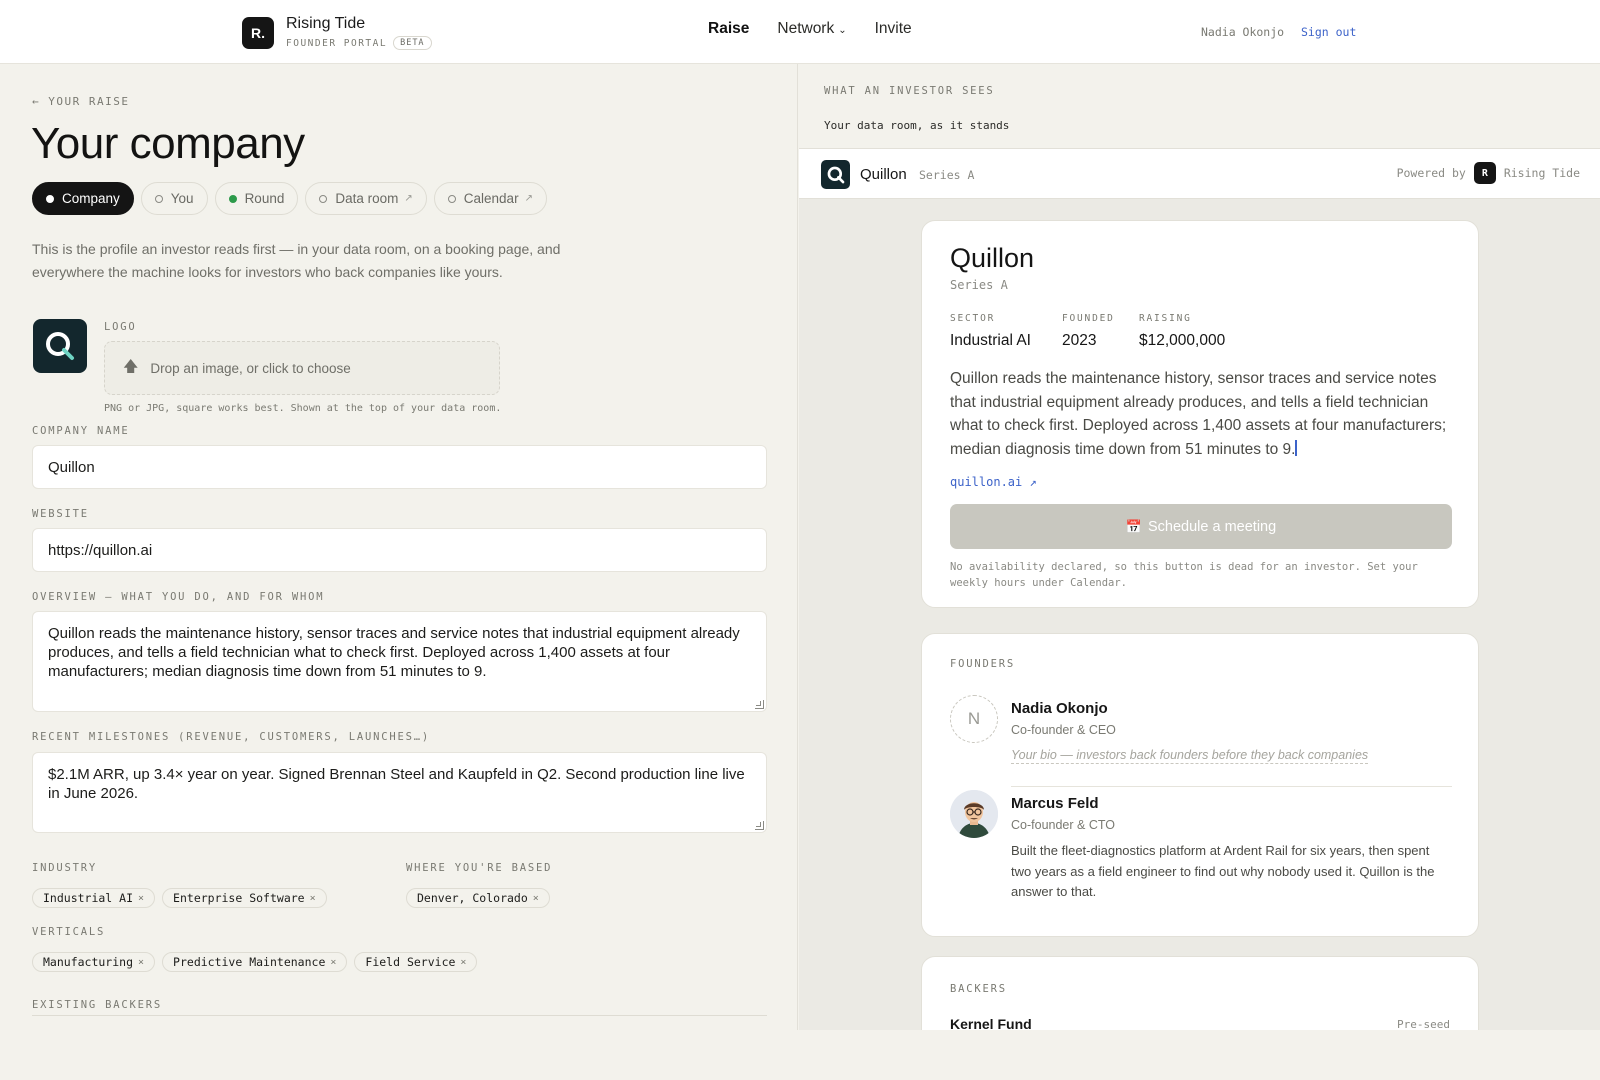  What do you see at coordinates (490, 198) in the screenshot?
I see `tab-calendar: Calendar ↗` at bounding box center [490, 198].